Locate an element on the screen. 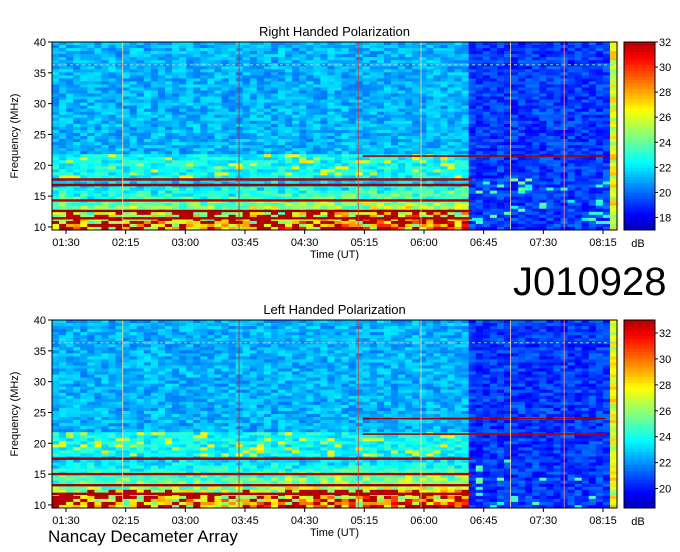 The image size is (680, 552). y-tick-label: 10 is located at coordinates (40, 228).